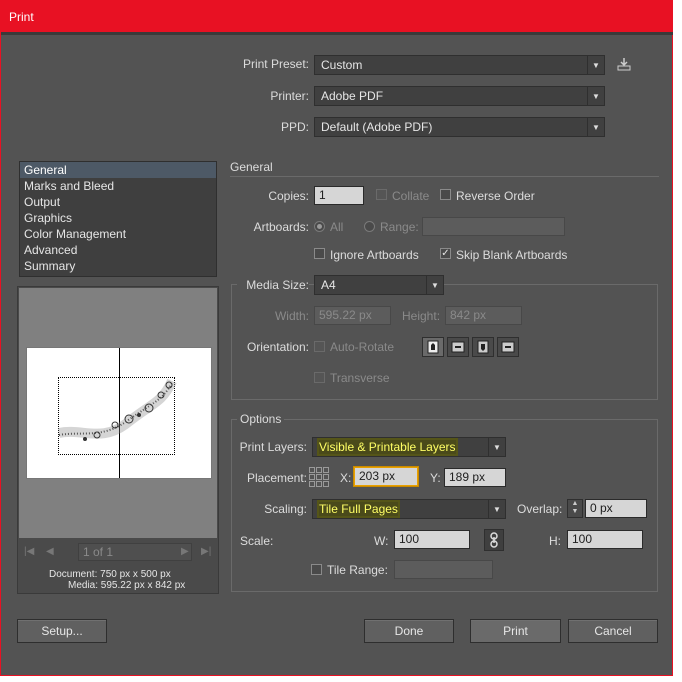  I want to click on auto-rotate-checkbox, so click(319, 346).